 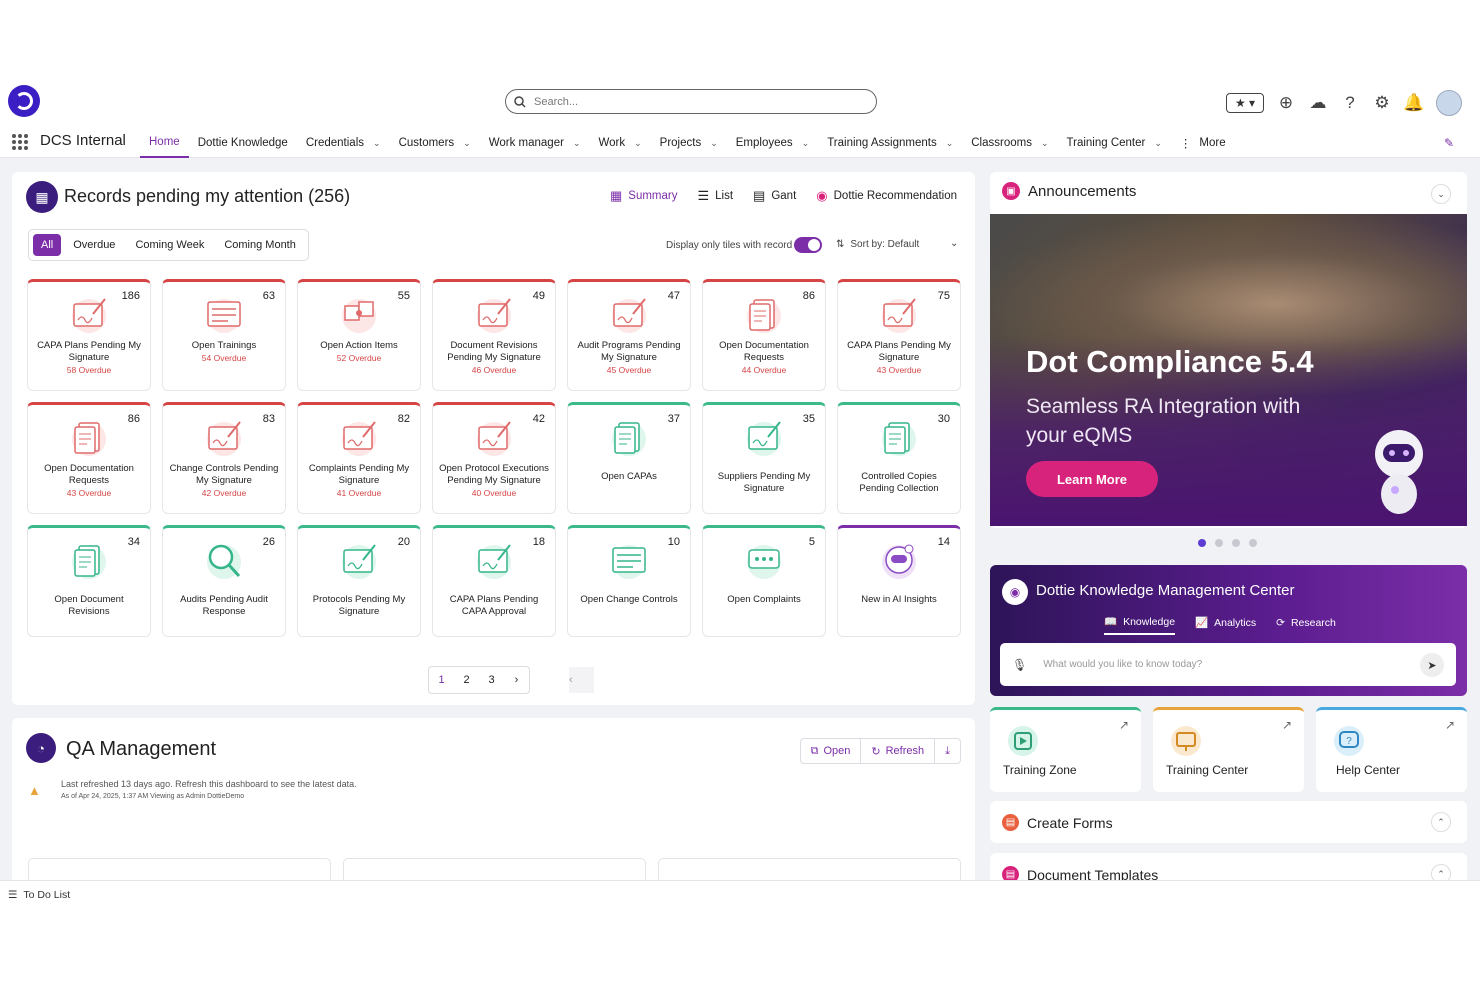 What do you see at coordinates (494, 581) in the screenshot?
I see `record-tile: 18 CAPA Plans Pending CAPA Approval` at bounding box center [494, 581].